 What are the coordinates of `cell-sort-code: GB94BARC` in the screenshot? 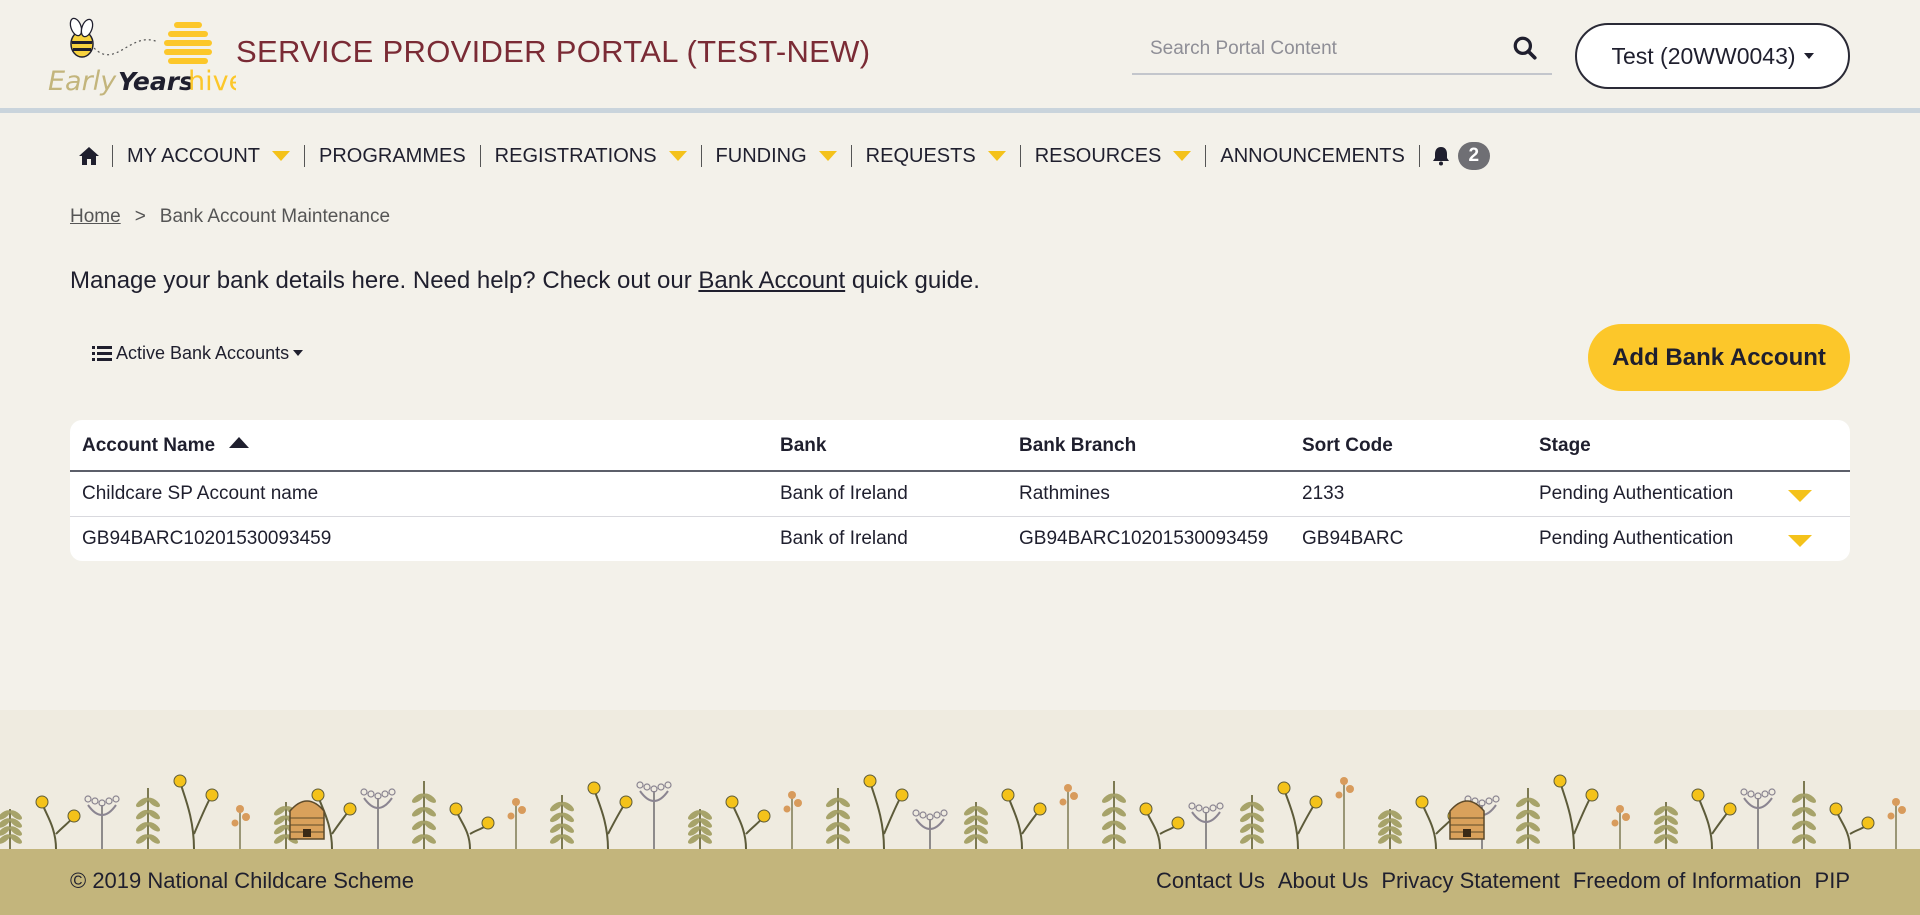 It's located at (1353, 538).